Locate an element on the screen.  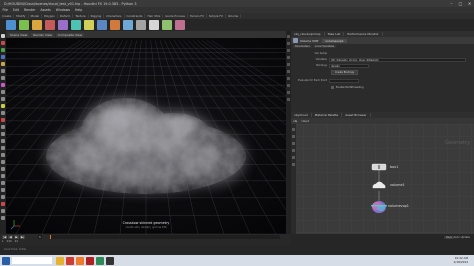
bindings-field: density is located at coordinates (349, 65).